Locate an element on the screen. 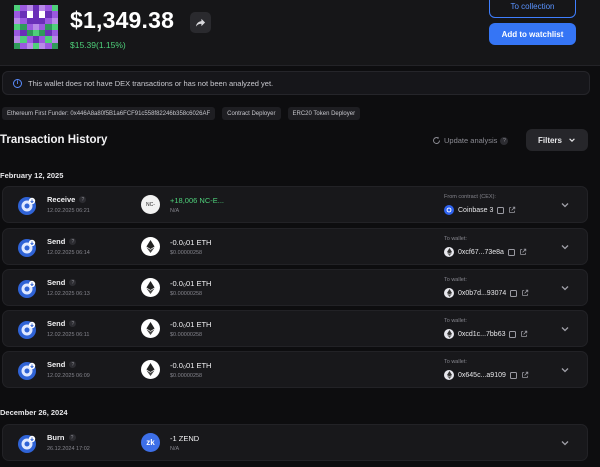  tag-contract-deployer: Contract Deployer is located at coordinates (251, 113).